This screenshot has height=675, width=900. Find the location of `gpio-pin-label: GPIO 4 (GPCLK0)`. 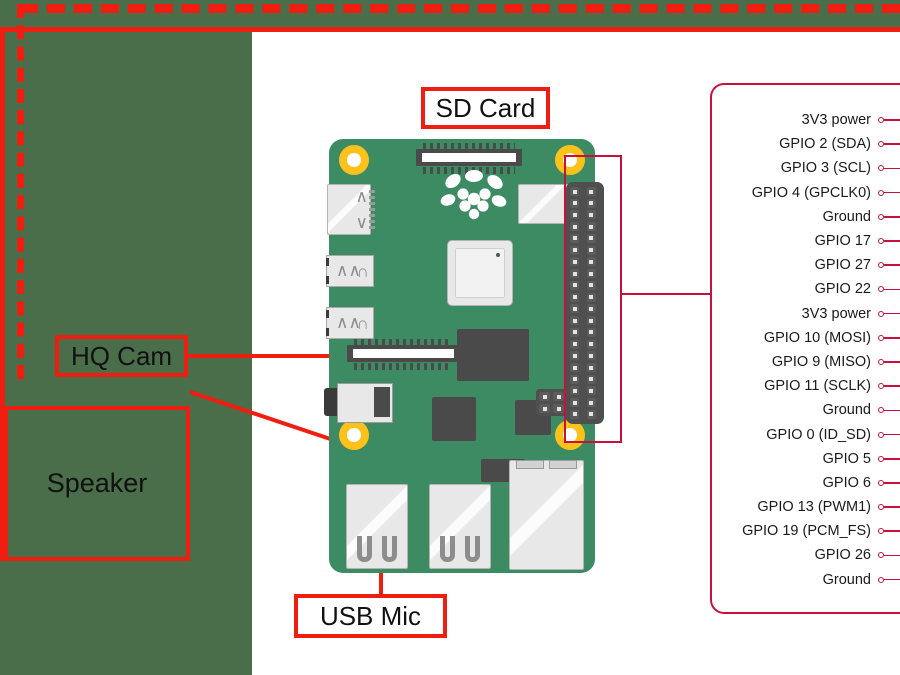

gpio-pin-label: GPIO 4 (GPCLK0) is located at coordinates (811, 192).